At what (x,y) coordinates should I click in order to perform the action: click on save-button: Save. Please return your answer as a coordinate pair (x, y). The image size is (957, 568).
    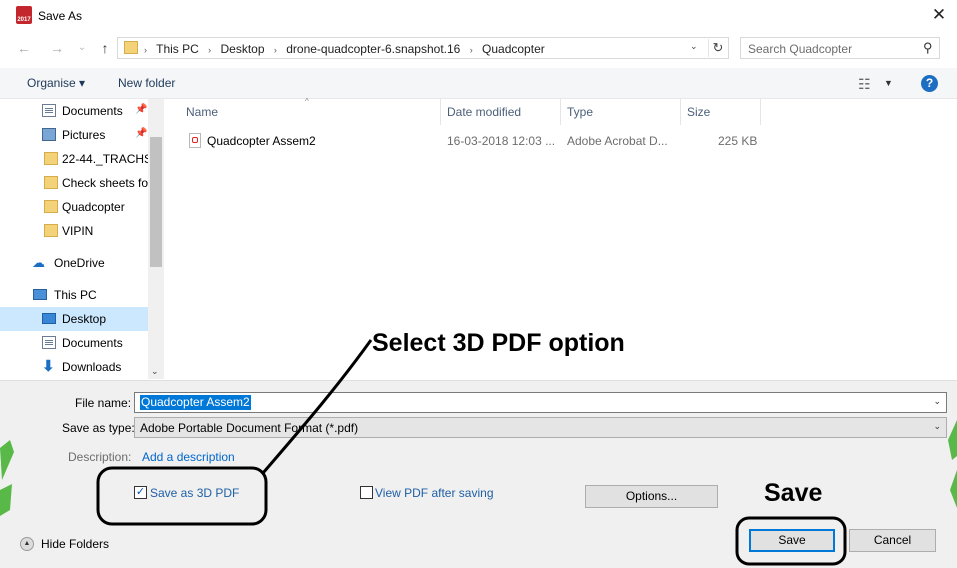
    Looking at the image, I should click on (792, 540).